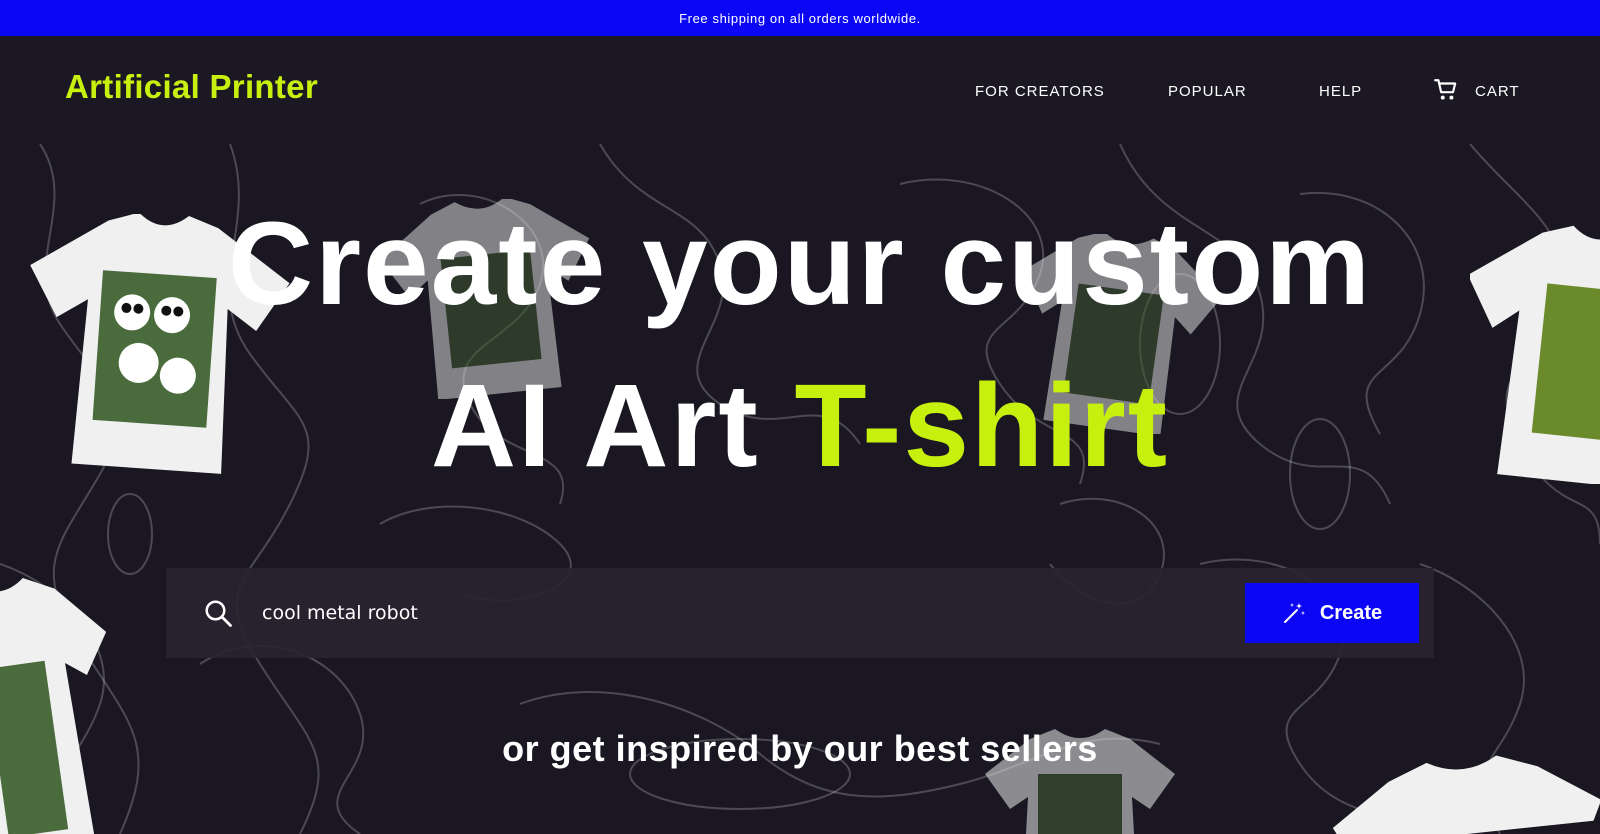  What do you see at coordinates (1446, 90) in the screenshot?
I see `cart-icon` at bounding box center [1446, 90].